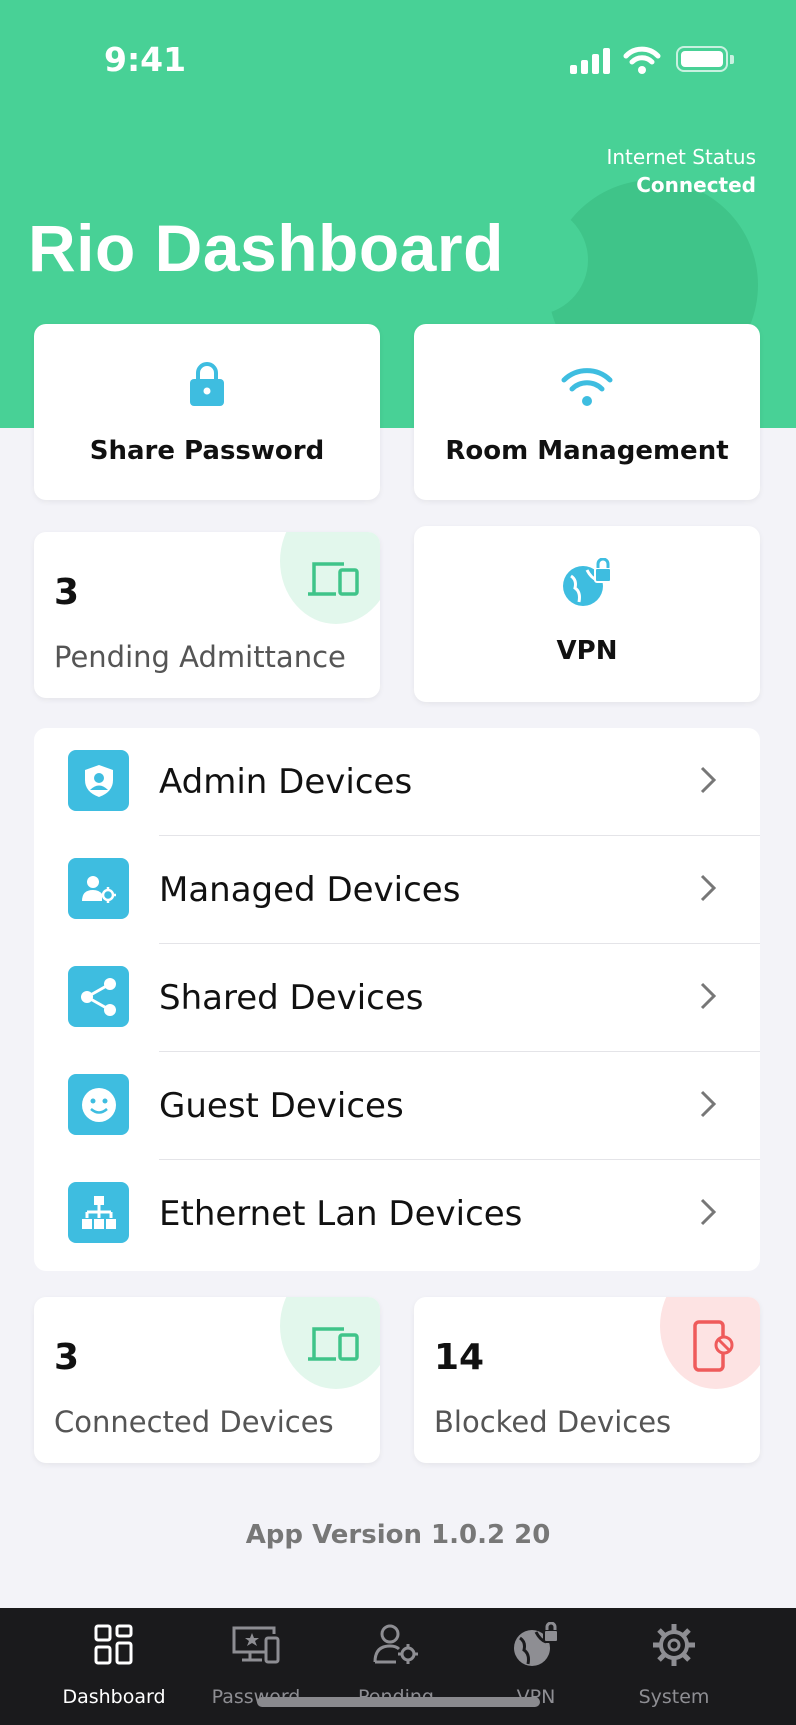 The image size is (796, 1725). I want to click on list-item-managed-devices: Managed Devices, so click(397, 890).